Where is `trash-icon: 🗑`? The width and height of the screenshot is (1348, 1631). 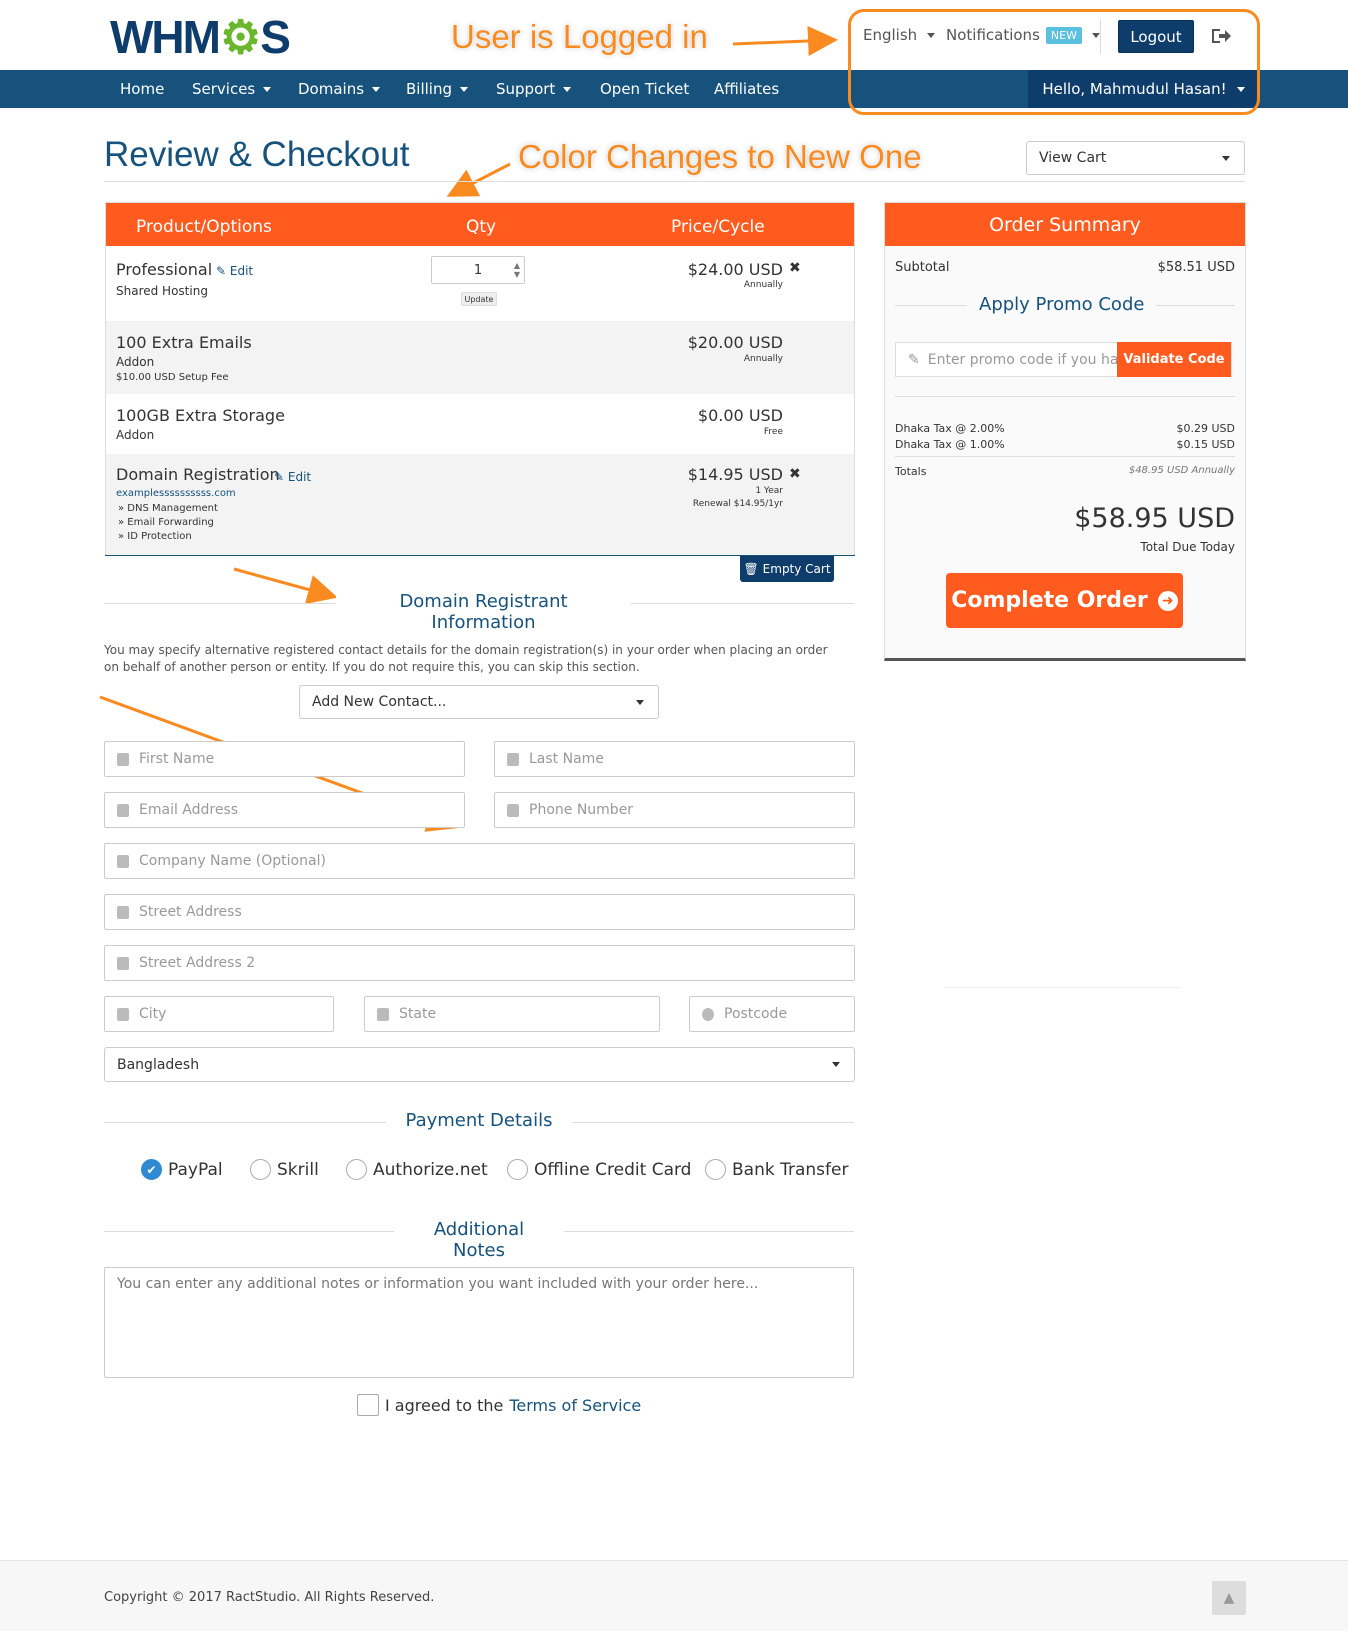 trash-icon: 🗑 is located at coordinates (751, 569).